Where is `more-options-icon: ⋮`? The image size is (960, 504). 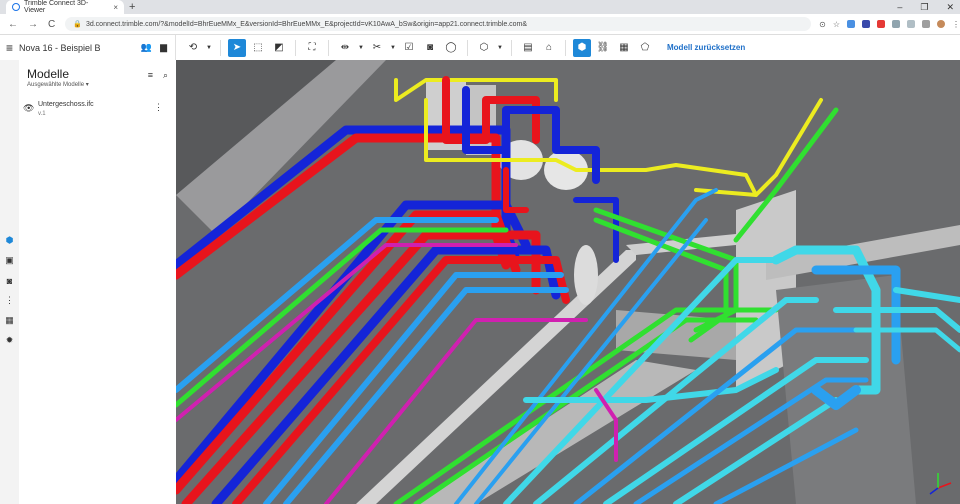 more-options-icon: ⋮ is located at coordinates (158, 107).